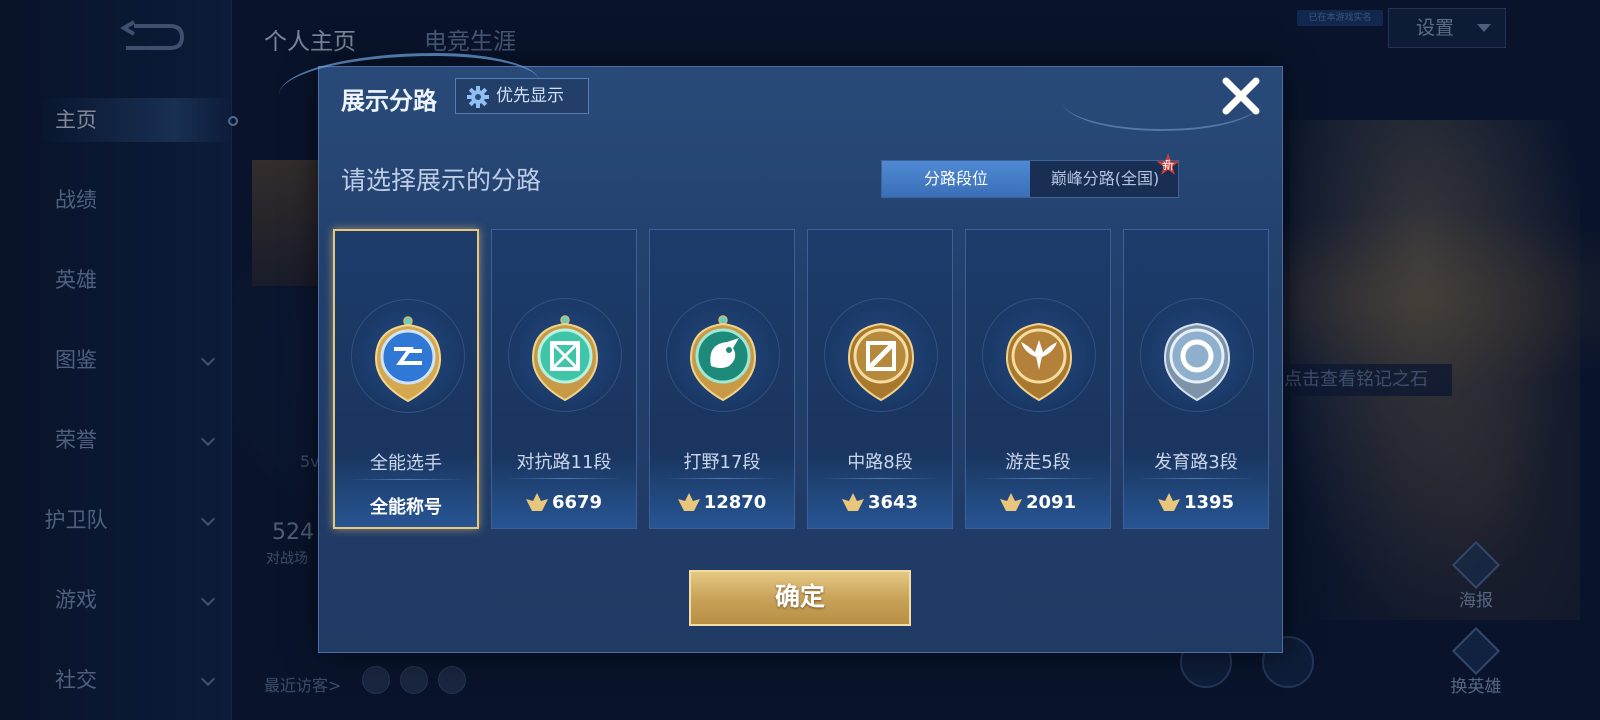 The height and width of the screenshot is (720, 1600). I want to click on lane-mode-toggle: 分路段位 巅峰分路(全国) 新, so click(1030, 175).